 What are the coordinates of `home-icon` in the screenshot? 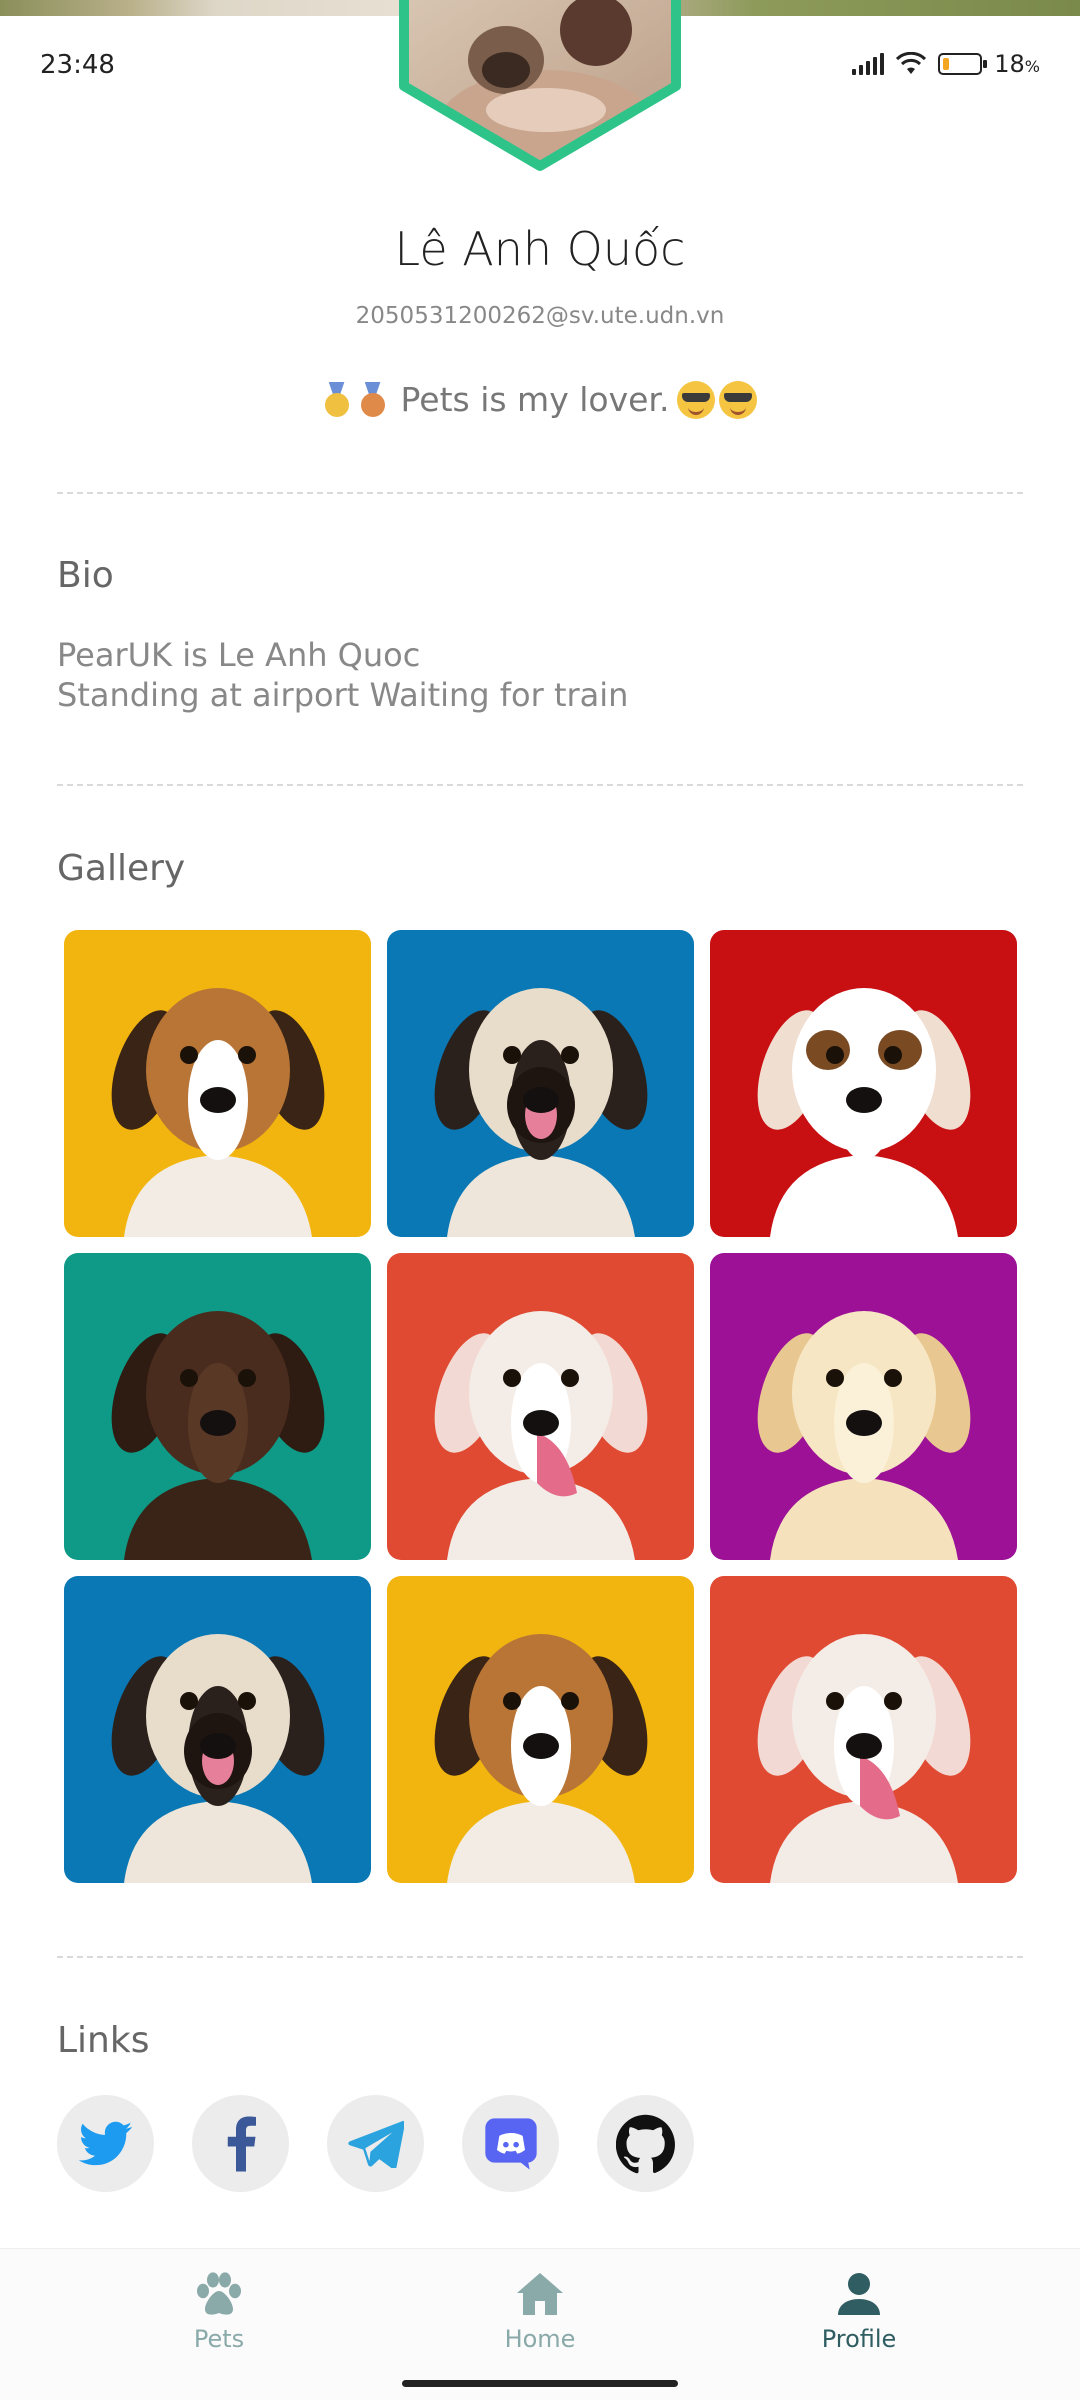 It's located at (540, 2294).